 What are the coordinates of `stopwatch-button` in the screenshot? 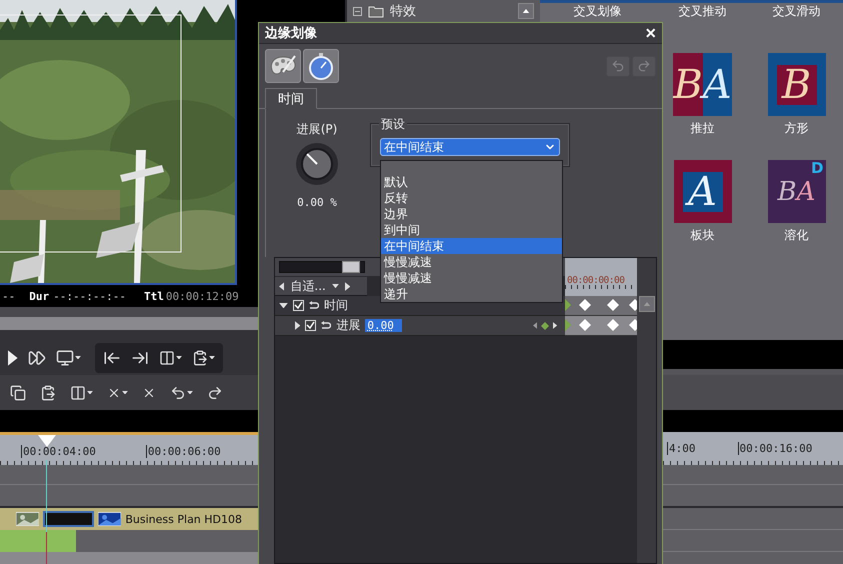 It's located at (321, 66).